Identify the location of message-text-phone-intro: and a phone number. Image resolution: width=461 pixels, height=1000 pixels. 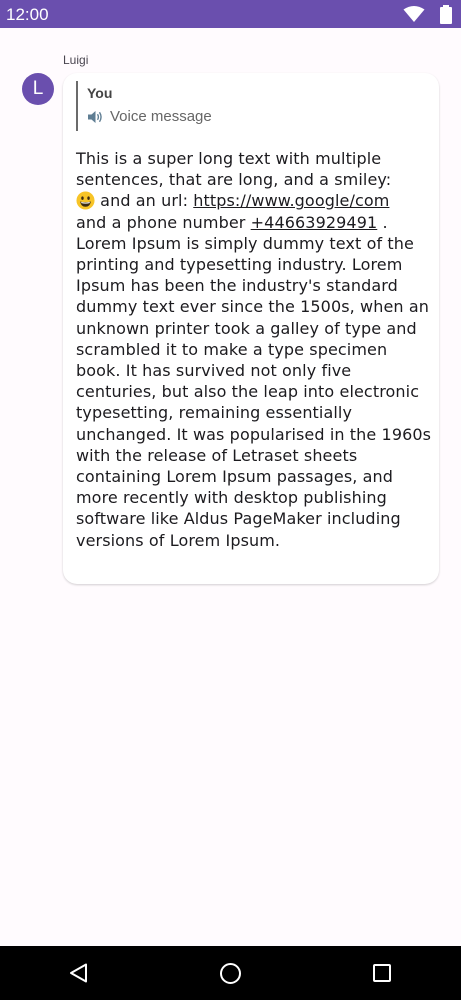
(163, 222).